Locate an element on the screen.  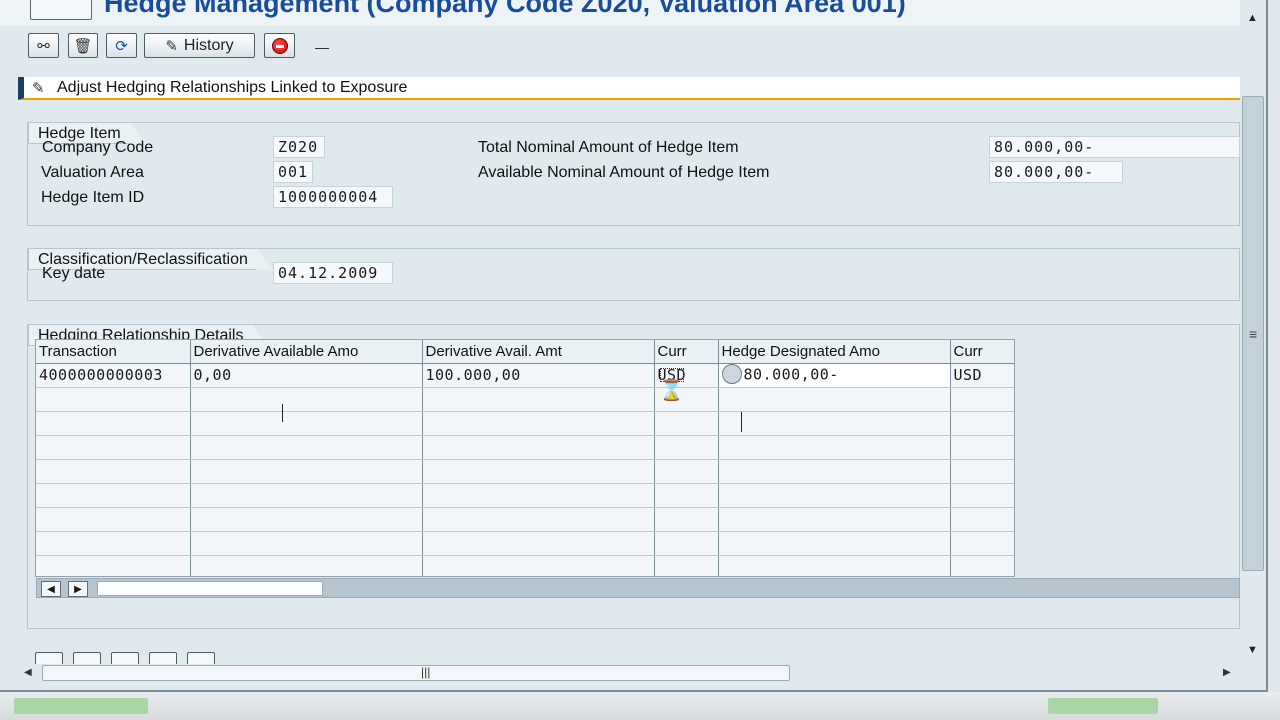
scroll-left-icon: ◀ is located at coordinates (51, 589).